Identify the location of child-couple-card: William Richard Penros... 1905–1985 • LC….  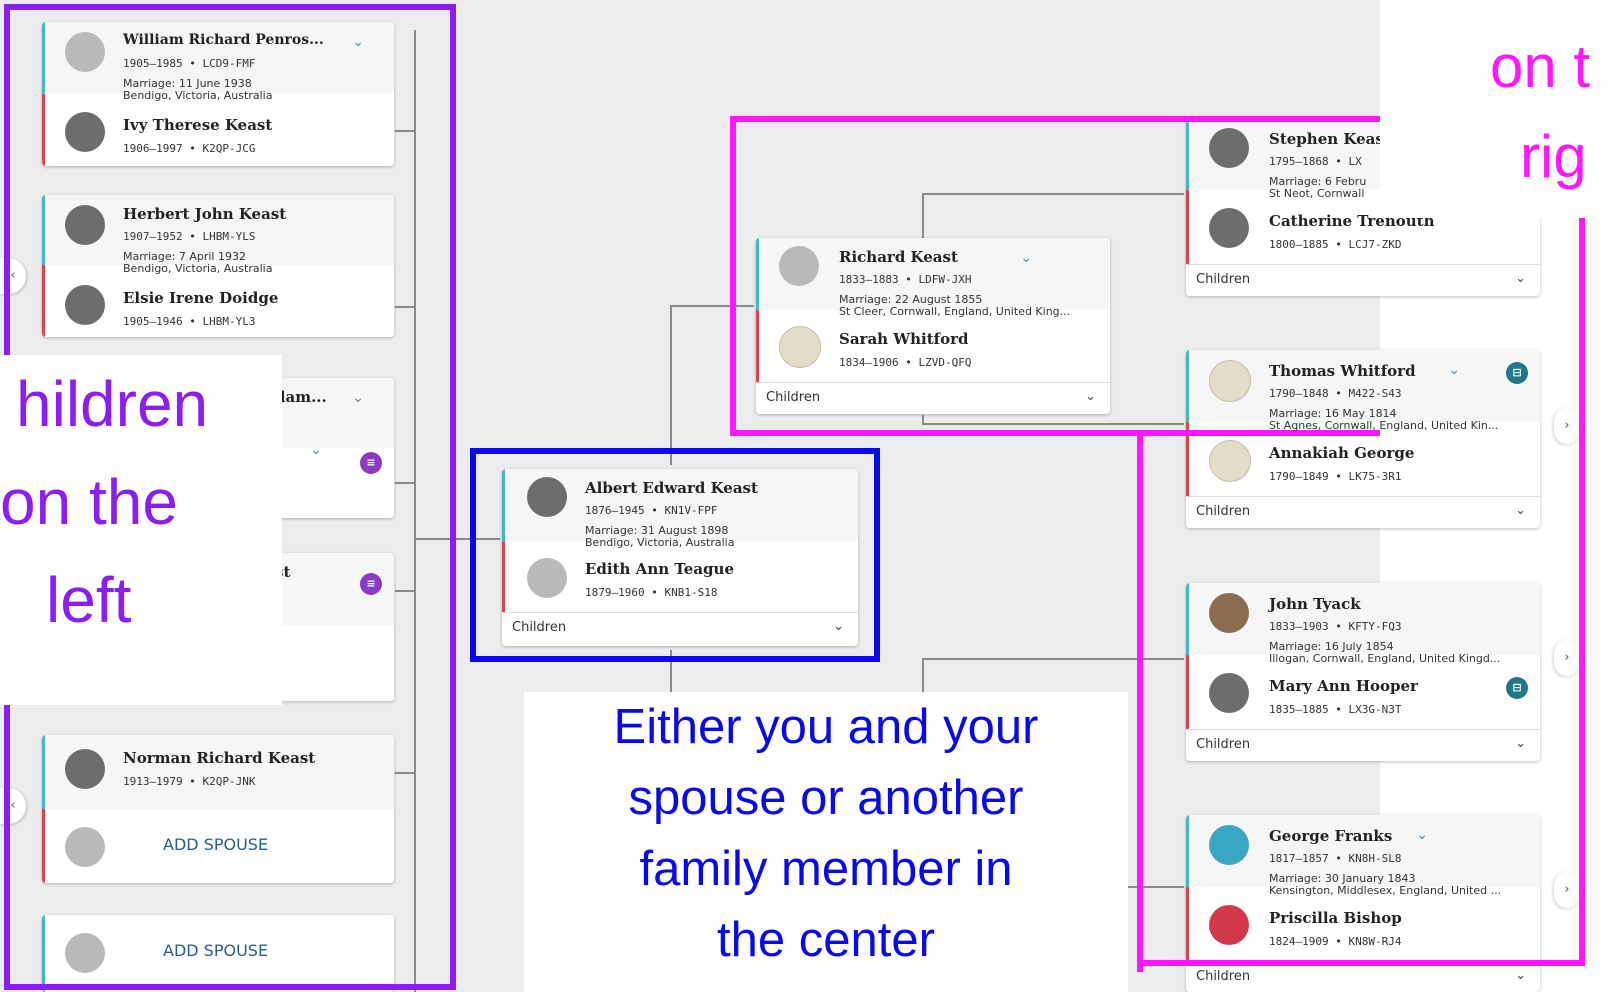
(218, 94).